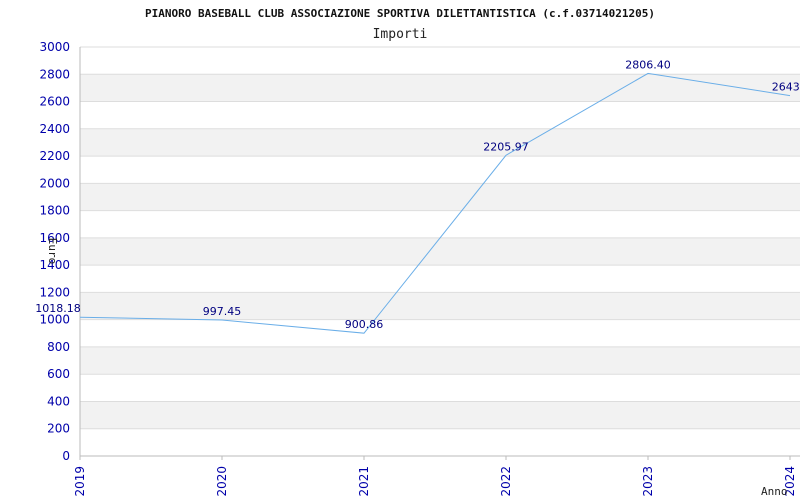 The height and width of the screenshot is (500, 800). Describe the element at coordinates (58, 347) in the screenshot. I see `y-tick-label: 800` at that location.